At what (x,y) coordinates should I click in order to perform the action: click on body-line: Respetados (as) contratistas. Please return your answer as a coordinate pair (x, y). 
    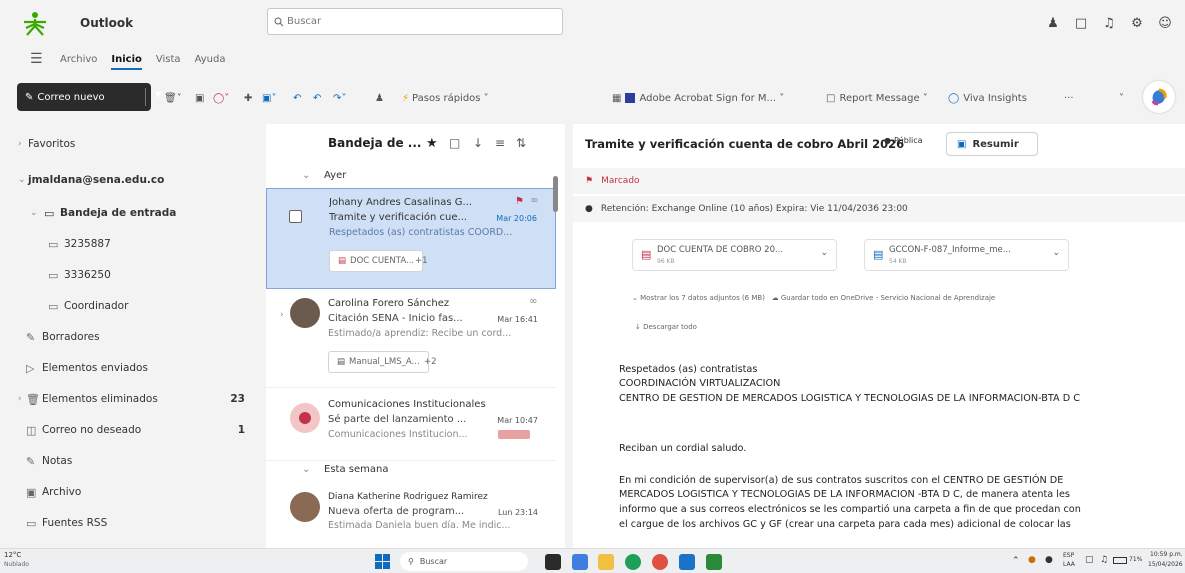
    Looking at the image, I should click on (688, 369).